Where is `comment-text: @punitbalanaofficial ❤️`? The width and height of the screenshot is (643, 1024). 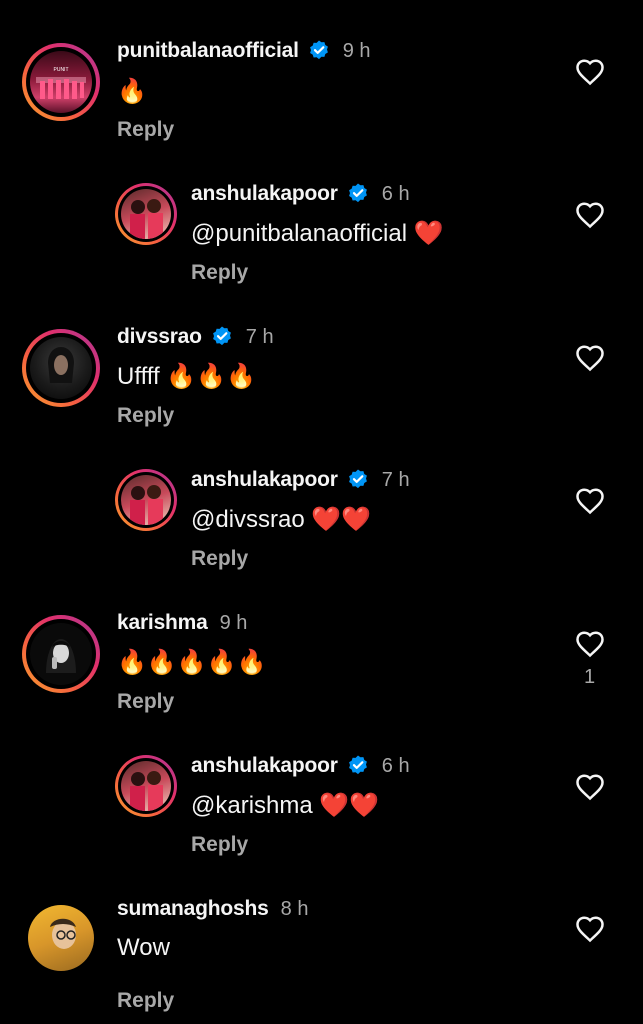
comment-text: @punitbalanaofficial ❤️ is located at coordinates (317, 233).